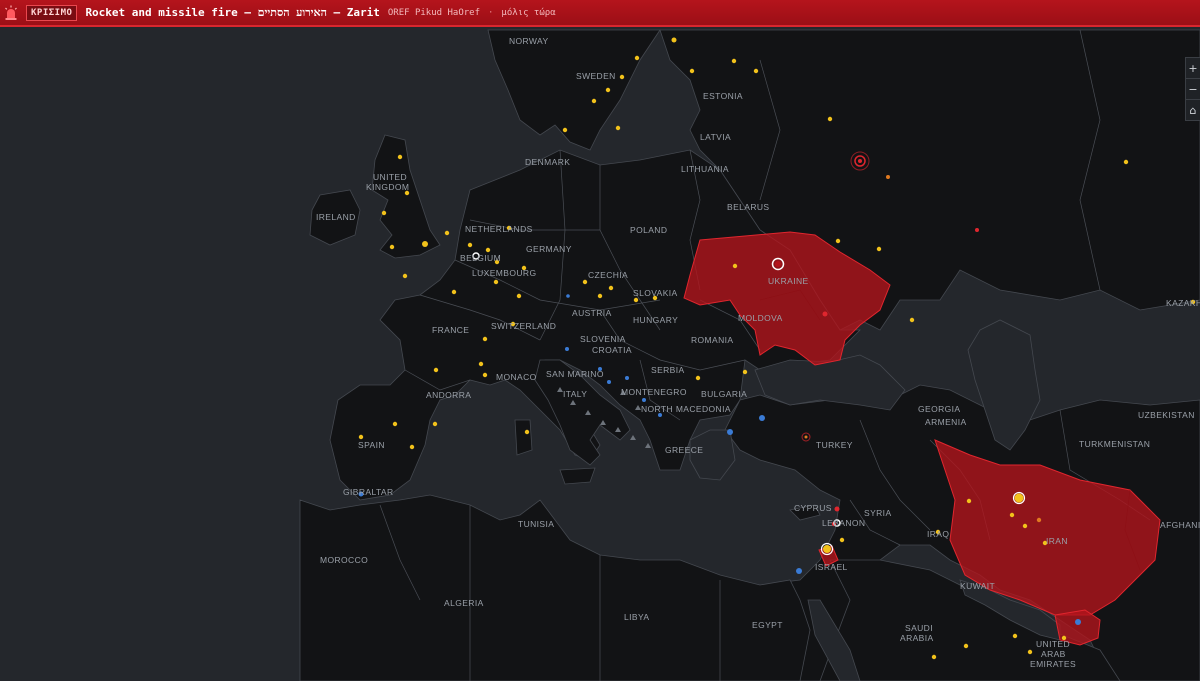 The width and height of the screenshot is (1200, 681). Describe the element at coordinates (523, 437) in the screenshot. I see `land-sardinia` at that location.